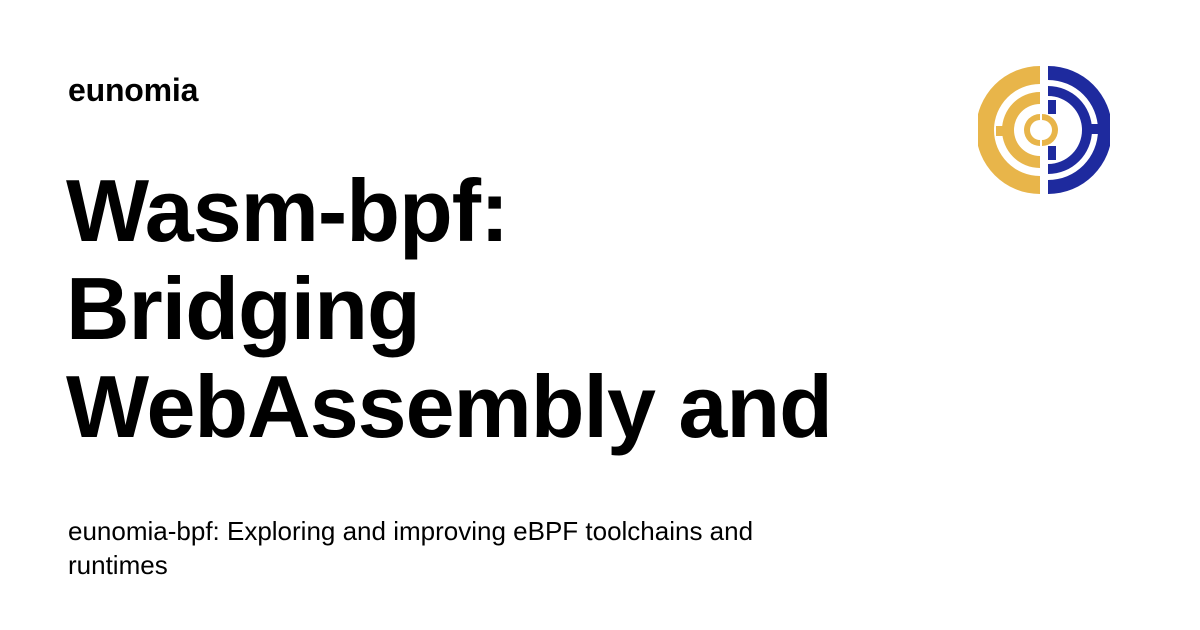 This screenshot has height=630, width=1200. I want to click on site-name: eunomia, so click(133, 90).